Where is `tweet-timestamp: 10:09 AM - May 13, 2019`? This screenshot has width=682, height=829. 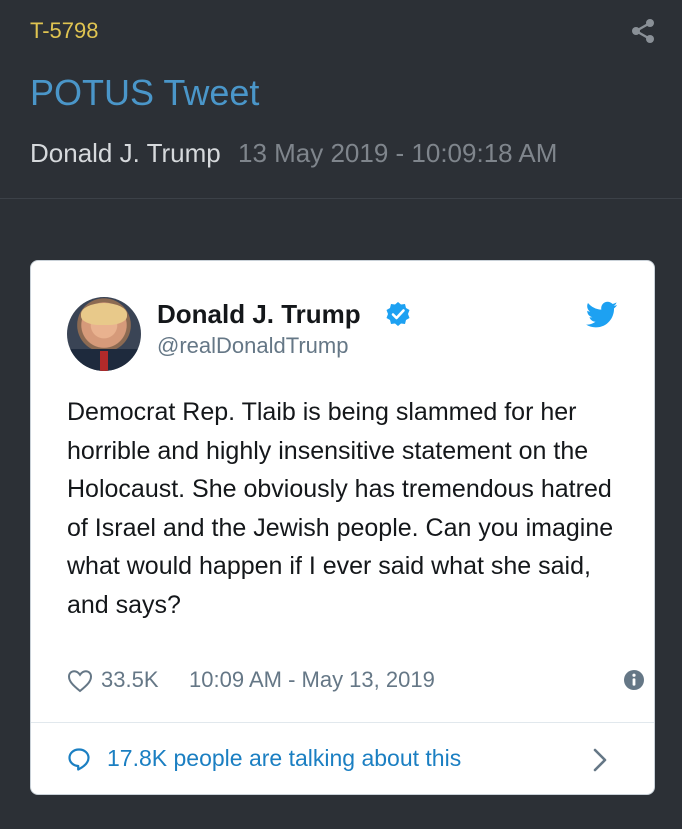
tweet-timestamp: 10:09 AM - May 13, 2019 is located at coordinates (312, 680).